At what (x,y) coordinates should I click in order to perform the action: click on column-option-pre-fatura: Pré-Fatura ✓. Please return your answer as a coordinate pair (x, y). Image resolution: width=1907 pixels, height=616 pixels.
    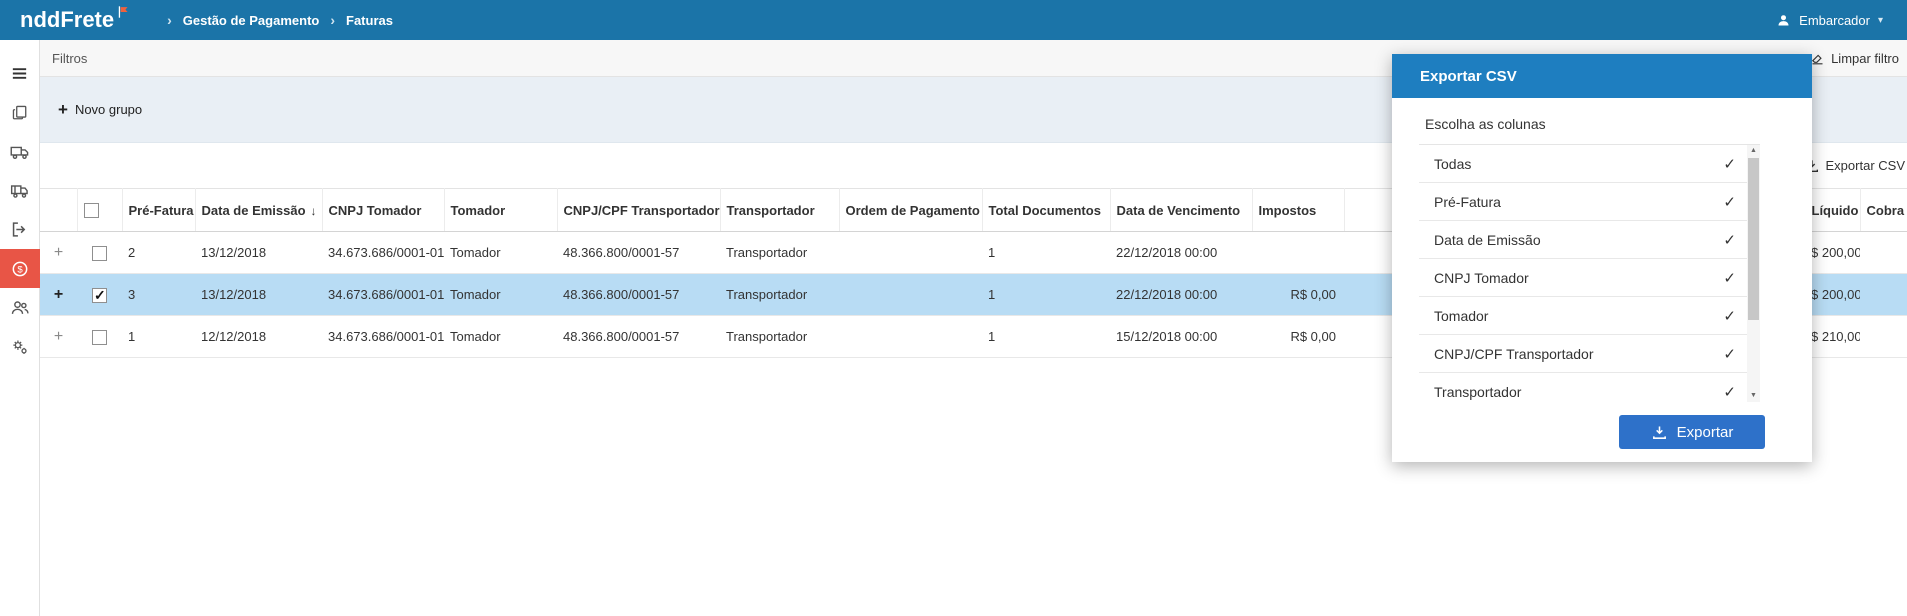
    Looking at the image, I should click on (1589, 202).